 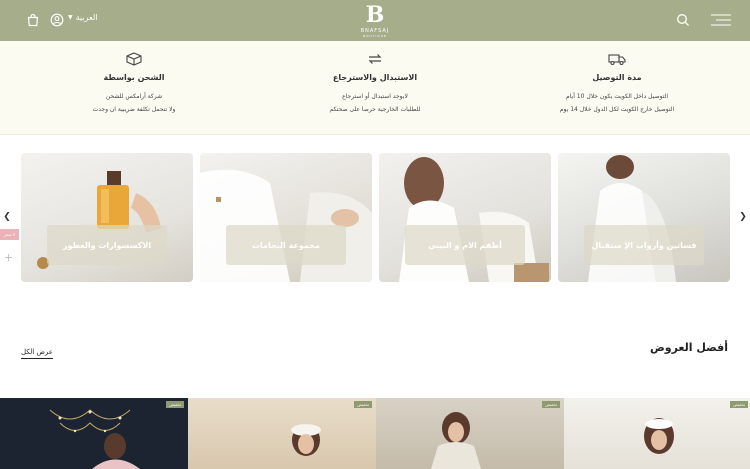 What do you see at coordinates (37, 353) in the screenshot?
I see `view-all-link: عرض الكل` at bounding box center [37, 353].